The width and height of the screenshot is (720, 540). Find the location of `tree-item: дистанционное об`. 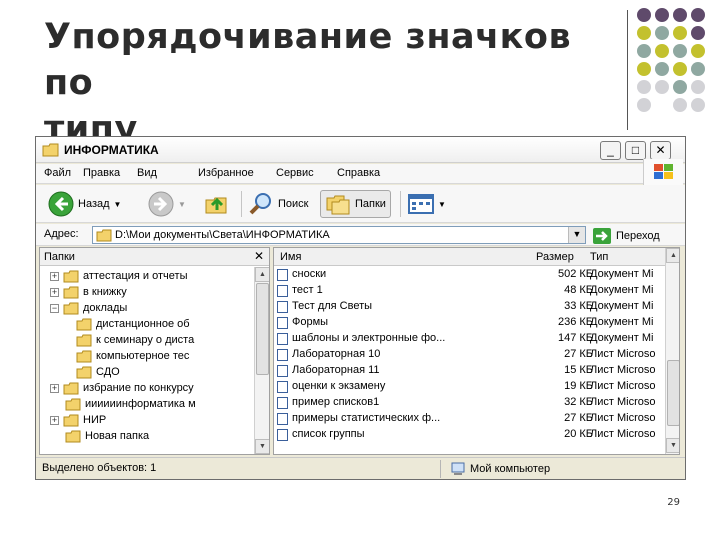

tree-item: дистанционное об is located at coordinates (133, 324).